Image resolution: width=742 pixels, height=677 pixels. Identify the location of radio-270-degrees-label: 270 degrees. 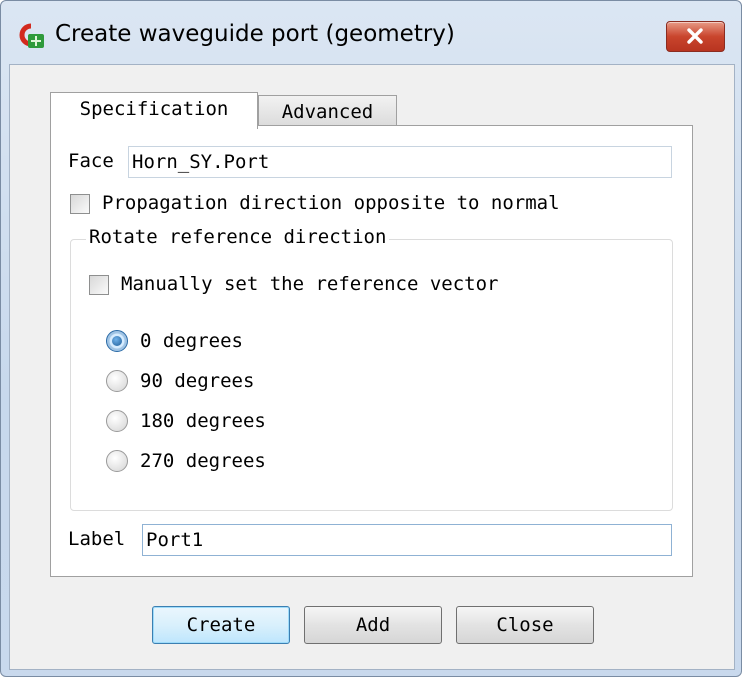
(203, 461).